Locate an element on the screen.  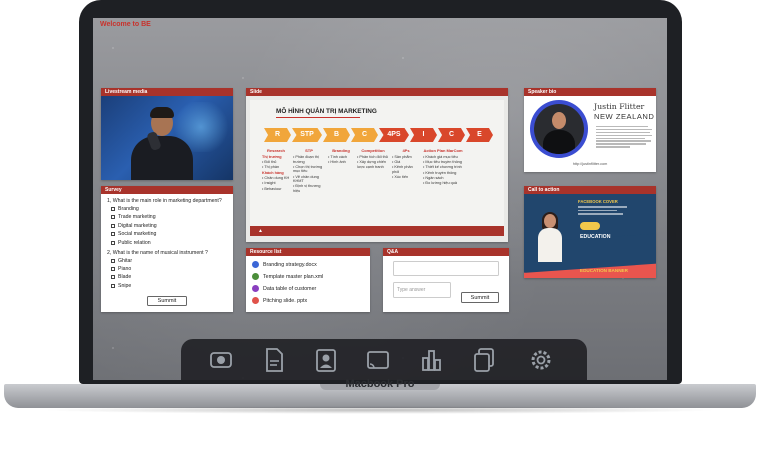
qa-question-field is located at coordinates (446, 268).